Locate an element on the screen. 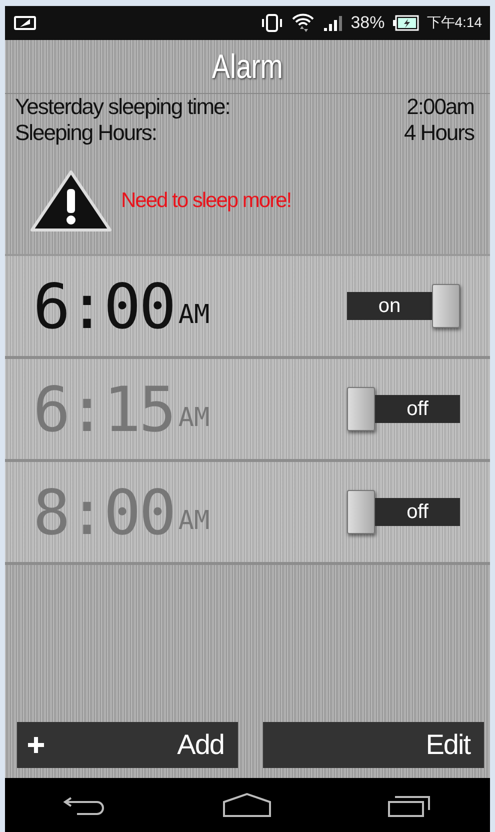 The height and width of the screenshot is (832, 495). vibrate-icon is located at coordinates (271, 23).